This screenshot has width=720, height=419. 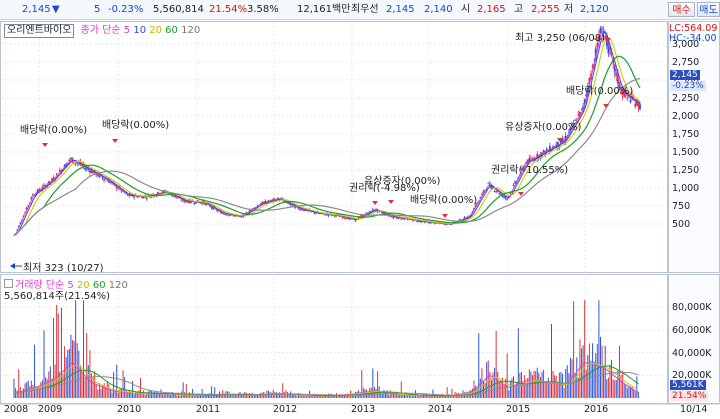 I want to click on x-tick-label: 2014, so click(x=440, y=409).